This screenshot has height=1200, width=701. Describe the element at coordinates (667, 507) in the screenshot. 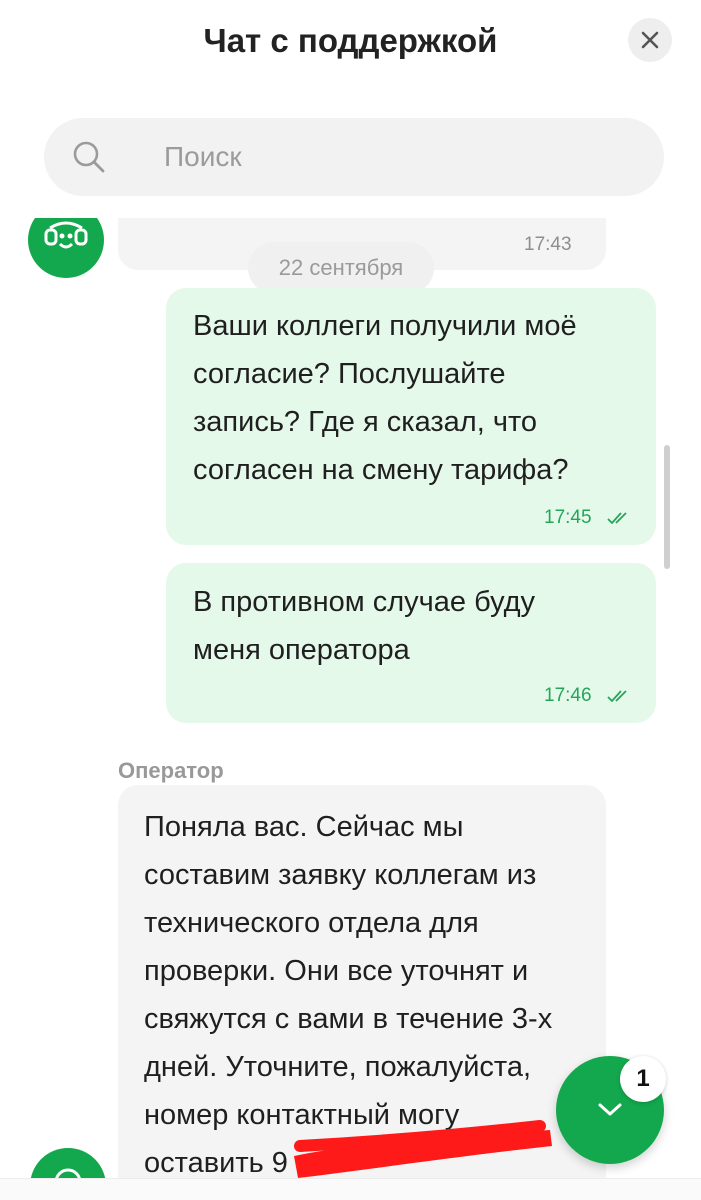

I see `scrollbar-thumb` at that location.